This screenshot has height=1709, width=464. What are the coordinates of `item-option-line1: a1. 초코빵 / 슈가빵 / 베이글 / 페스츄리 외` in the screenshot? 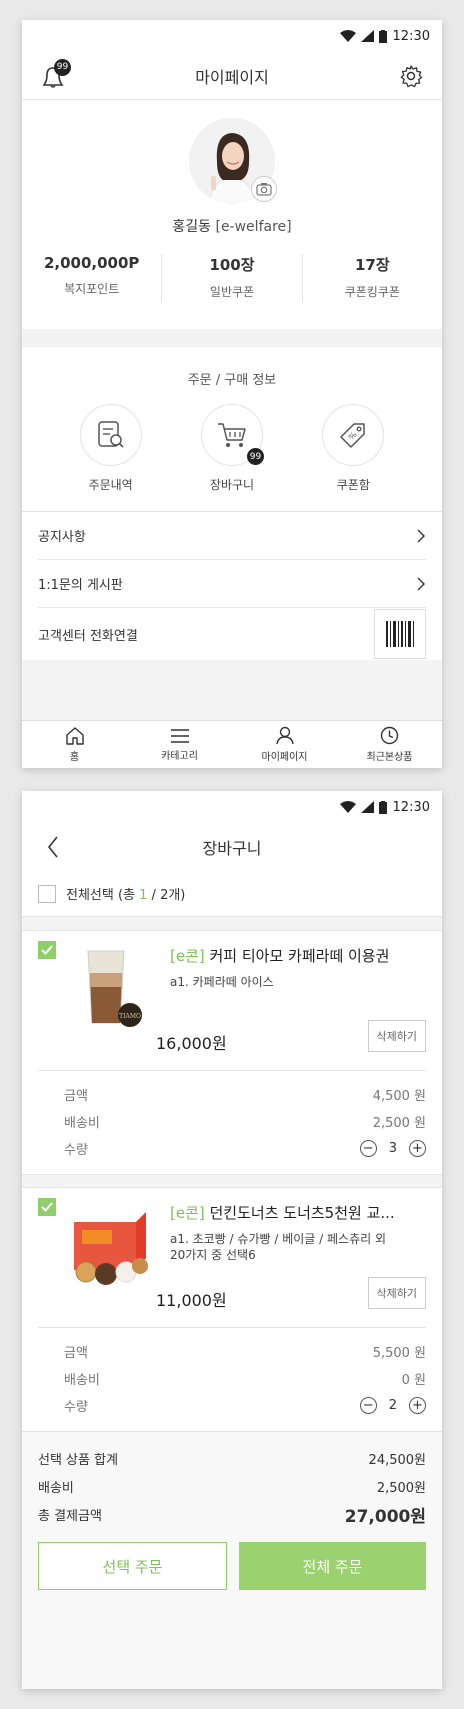 It's located at (278, 1239).